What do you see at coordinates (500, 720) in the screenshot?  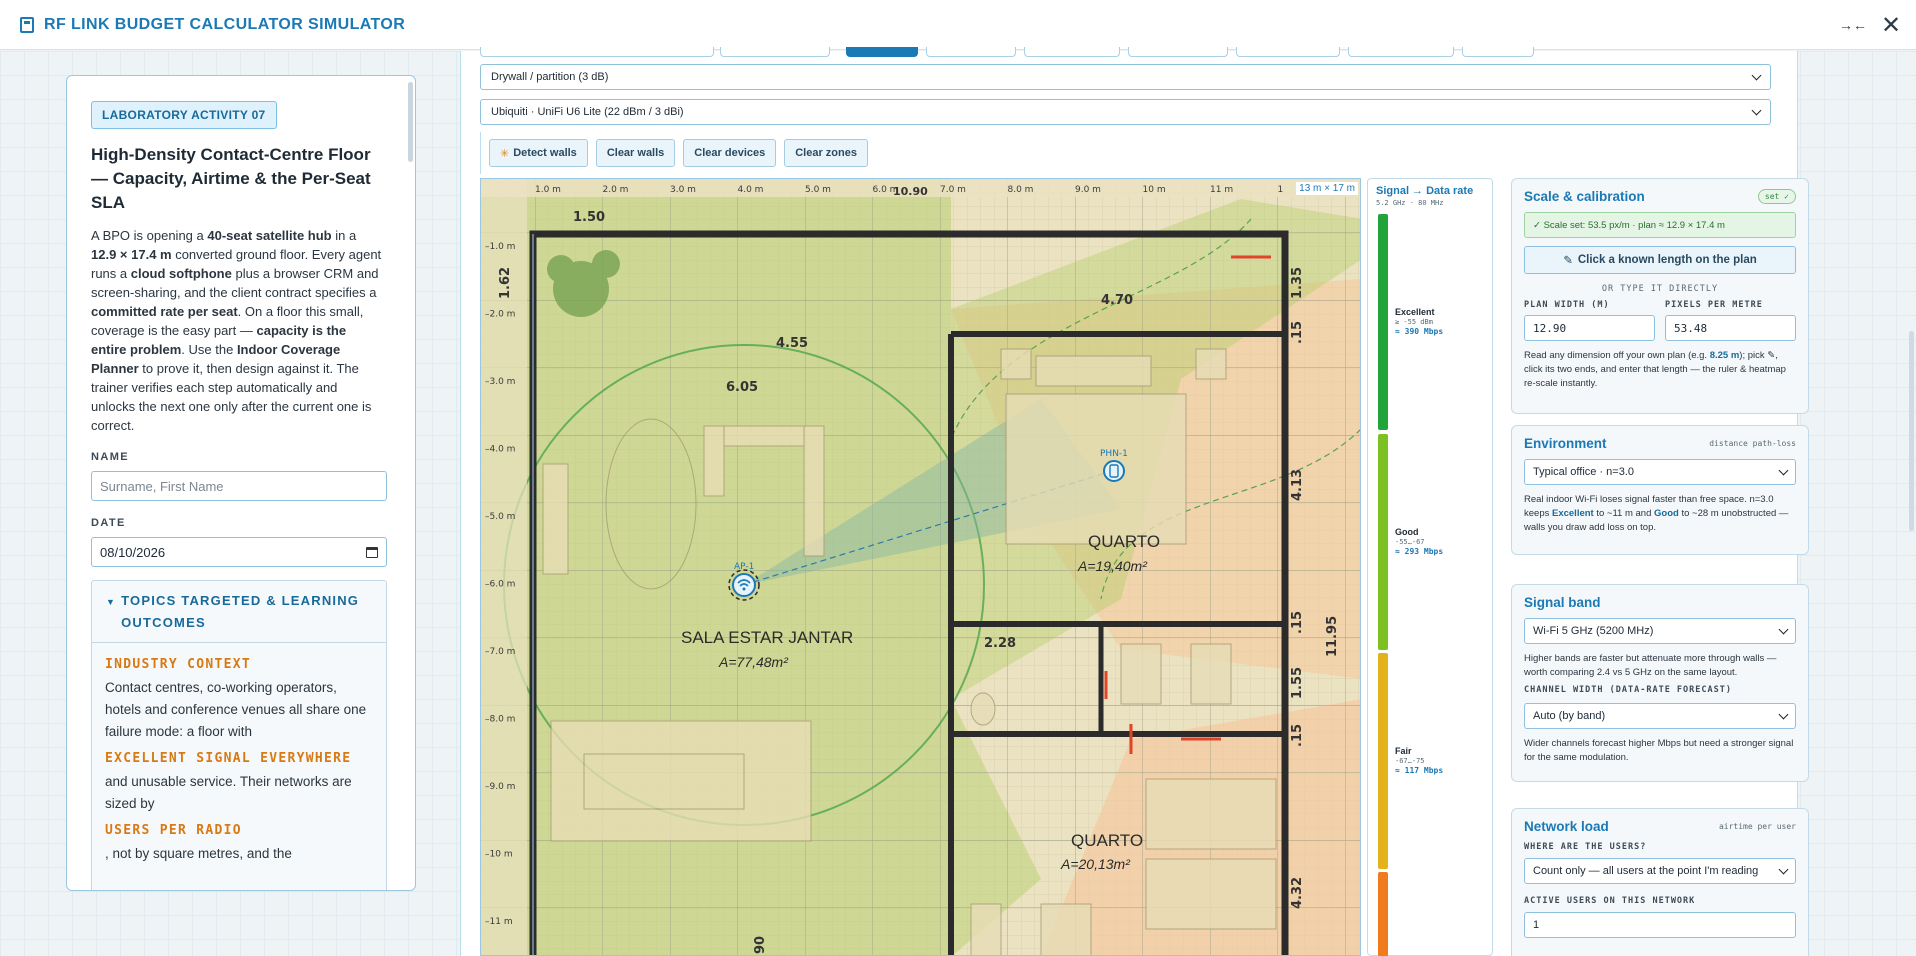 I see `ruler-y-tick: –8.0 m` at bounding box center [500, 720].